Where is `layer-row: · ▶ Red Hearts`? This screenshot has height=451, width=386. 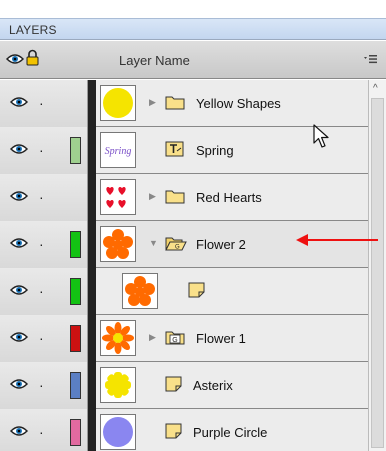
layer-row: · ▶ Red Hearts is located at coordinates (184, 197).